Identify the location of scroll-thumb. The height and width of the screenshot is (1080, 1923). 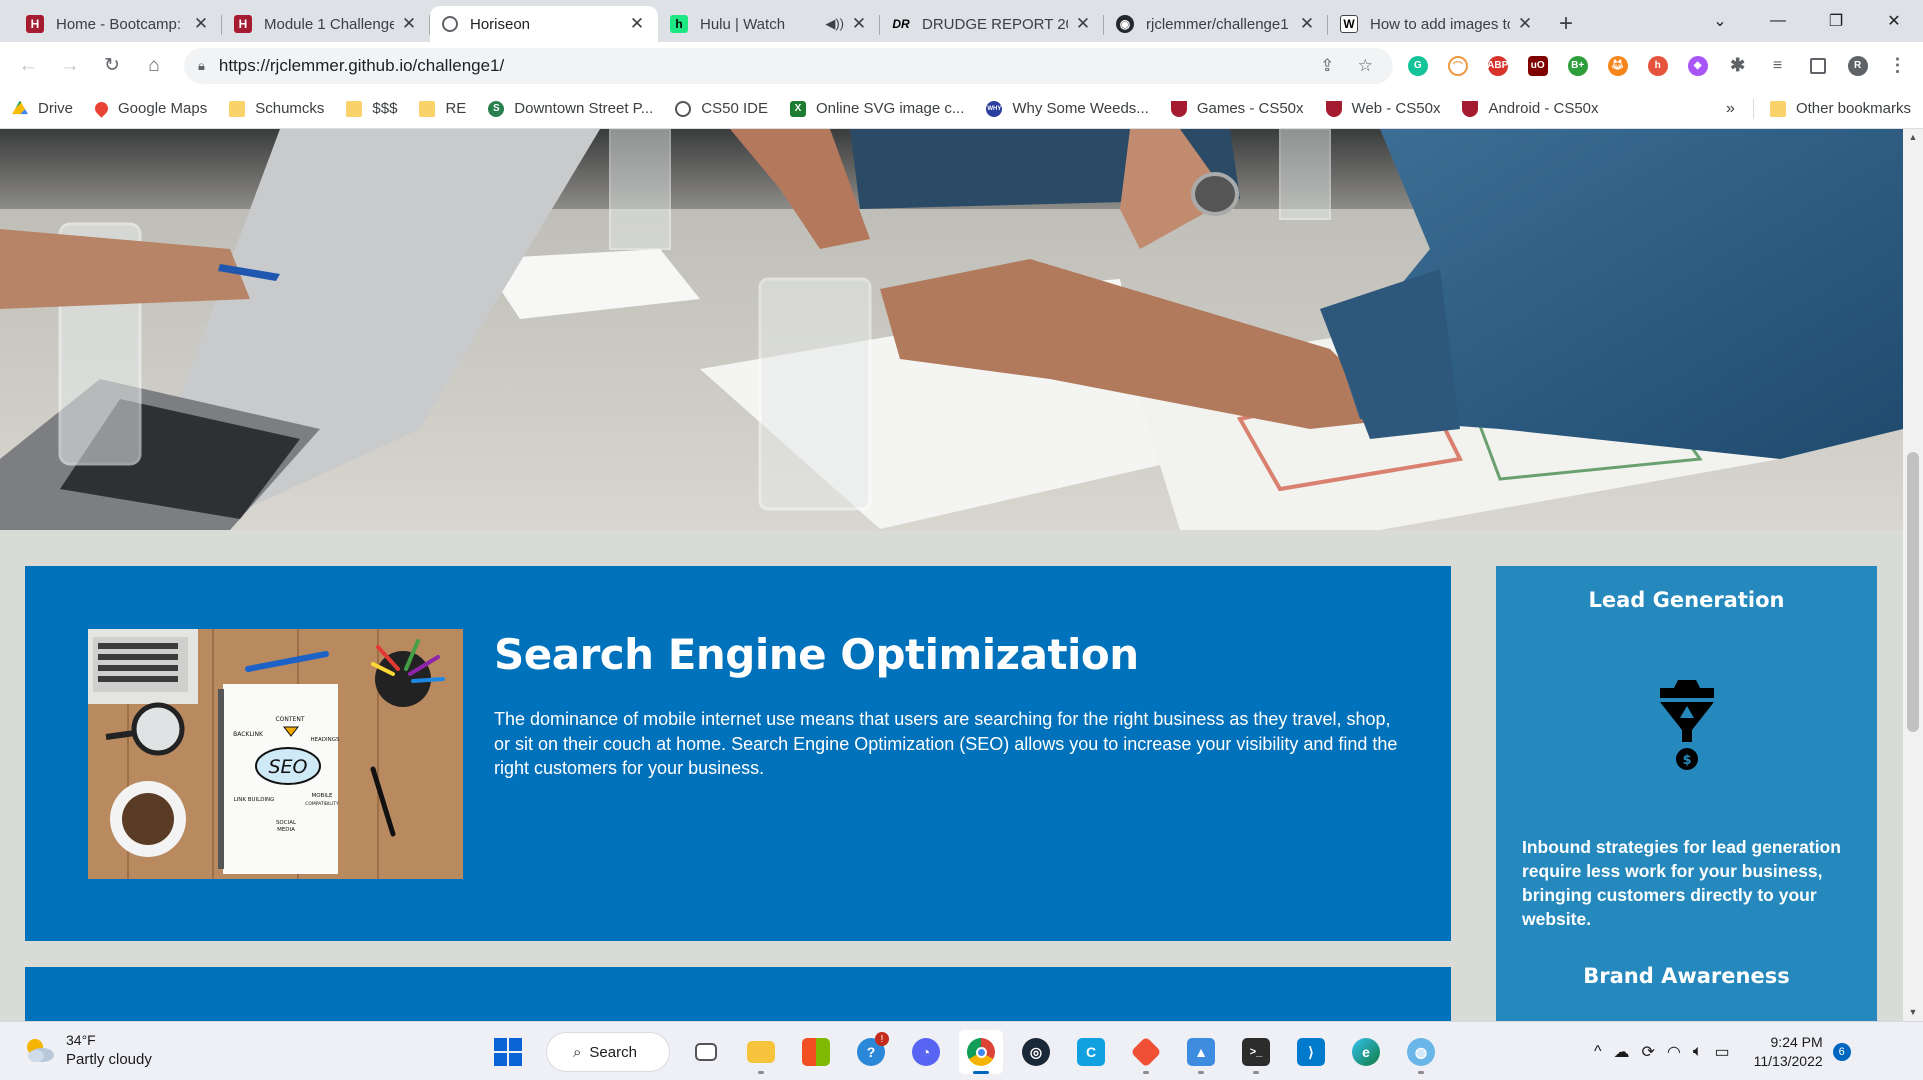
(1913, 592).